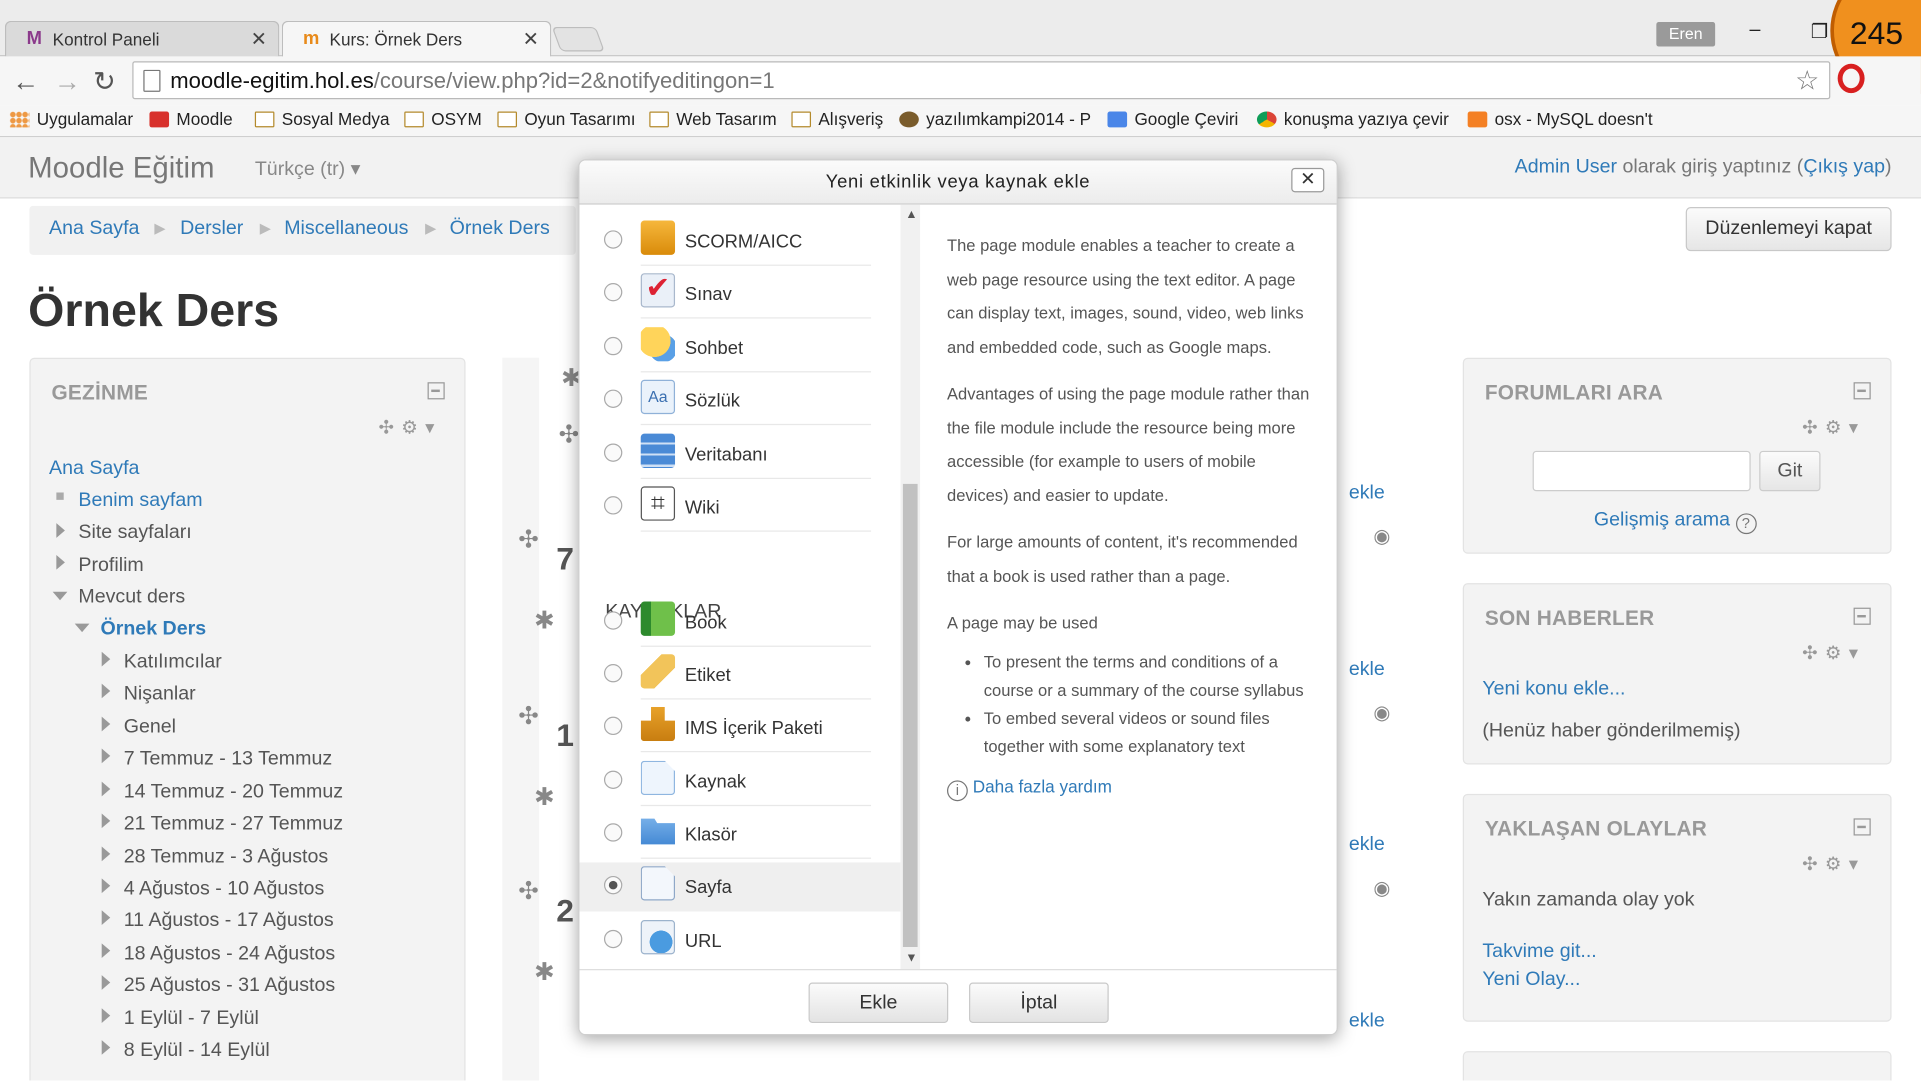 The image size is (1921, 1081). I want to click on turn-editing-off-button: Düzenlemeyi kapat, so click(1788, 229).